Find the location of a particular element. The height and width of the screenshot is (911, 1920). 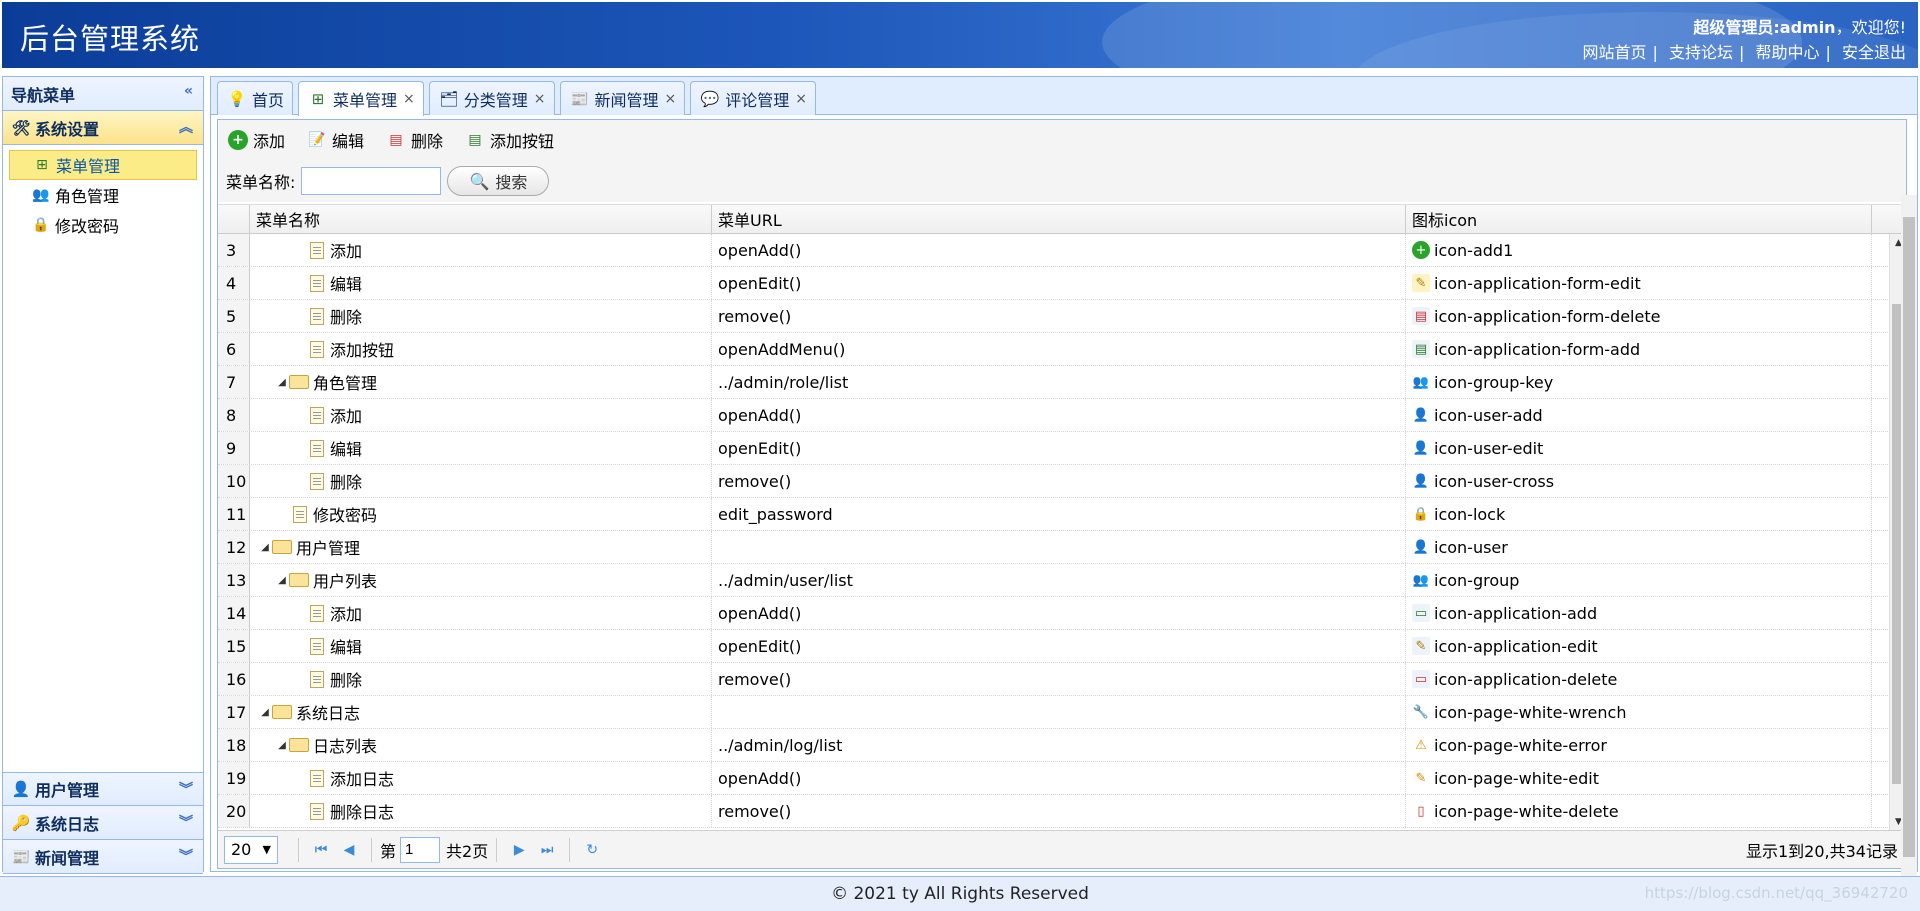

row-number: 17 is located at coordinates (234, 712).